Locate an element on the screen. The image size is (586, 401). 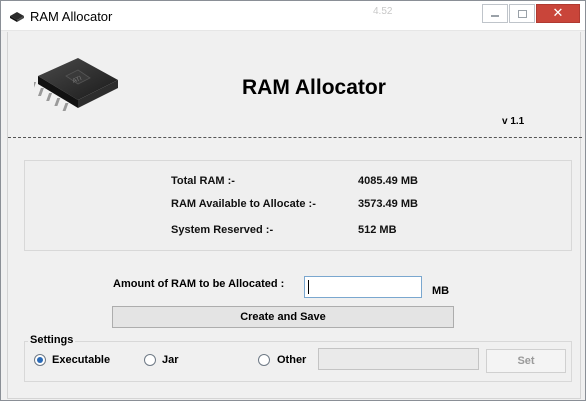
executable-radio-label: Executable is located at coordinates (81, 360).